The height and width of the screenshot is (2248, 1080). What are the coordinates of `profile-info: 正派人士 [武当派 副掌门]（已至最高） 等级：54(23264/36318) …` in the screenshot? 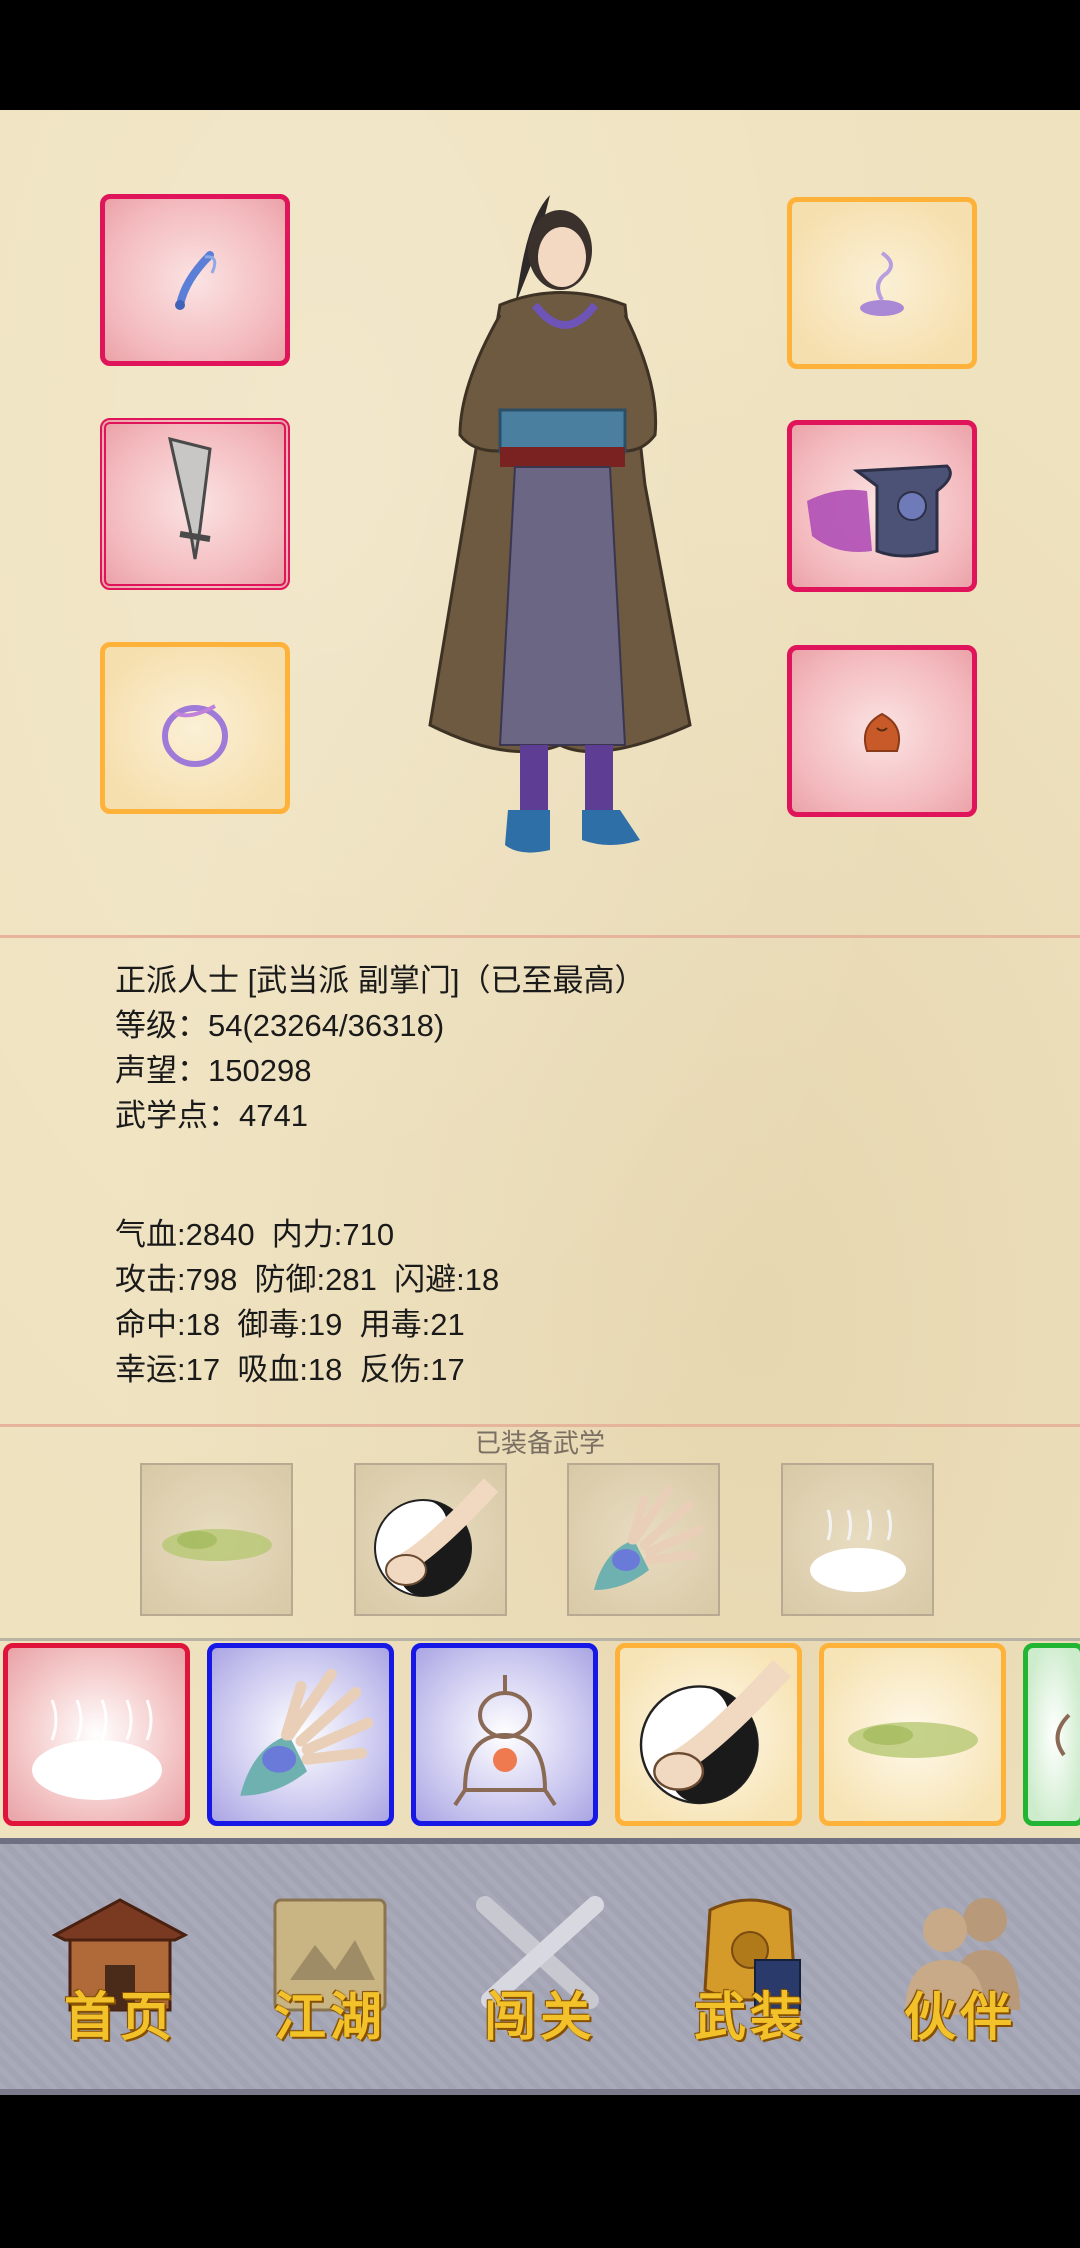 It's located at (380, 1048).